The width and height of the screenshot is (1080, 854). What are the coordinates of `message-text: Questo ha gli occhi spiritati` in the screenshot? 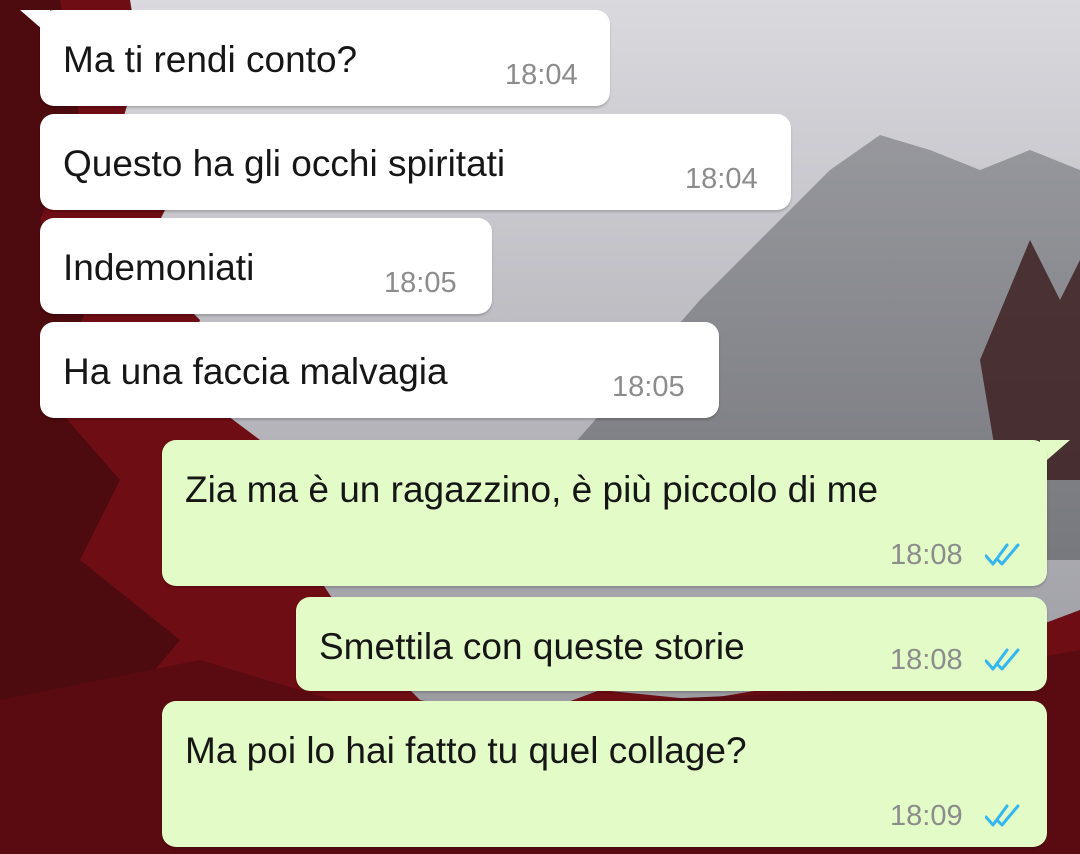 It's located at (284, 163).